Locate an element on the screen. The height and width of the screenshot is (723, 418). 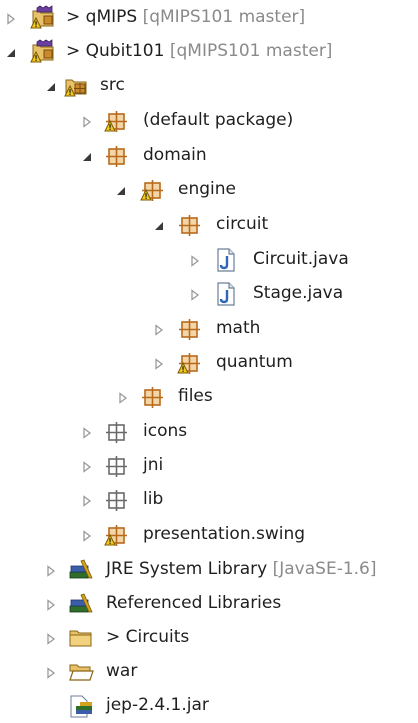
tree-item-label: math is located at coordinates (238, 328).